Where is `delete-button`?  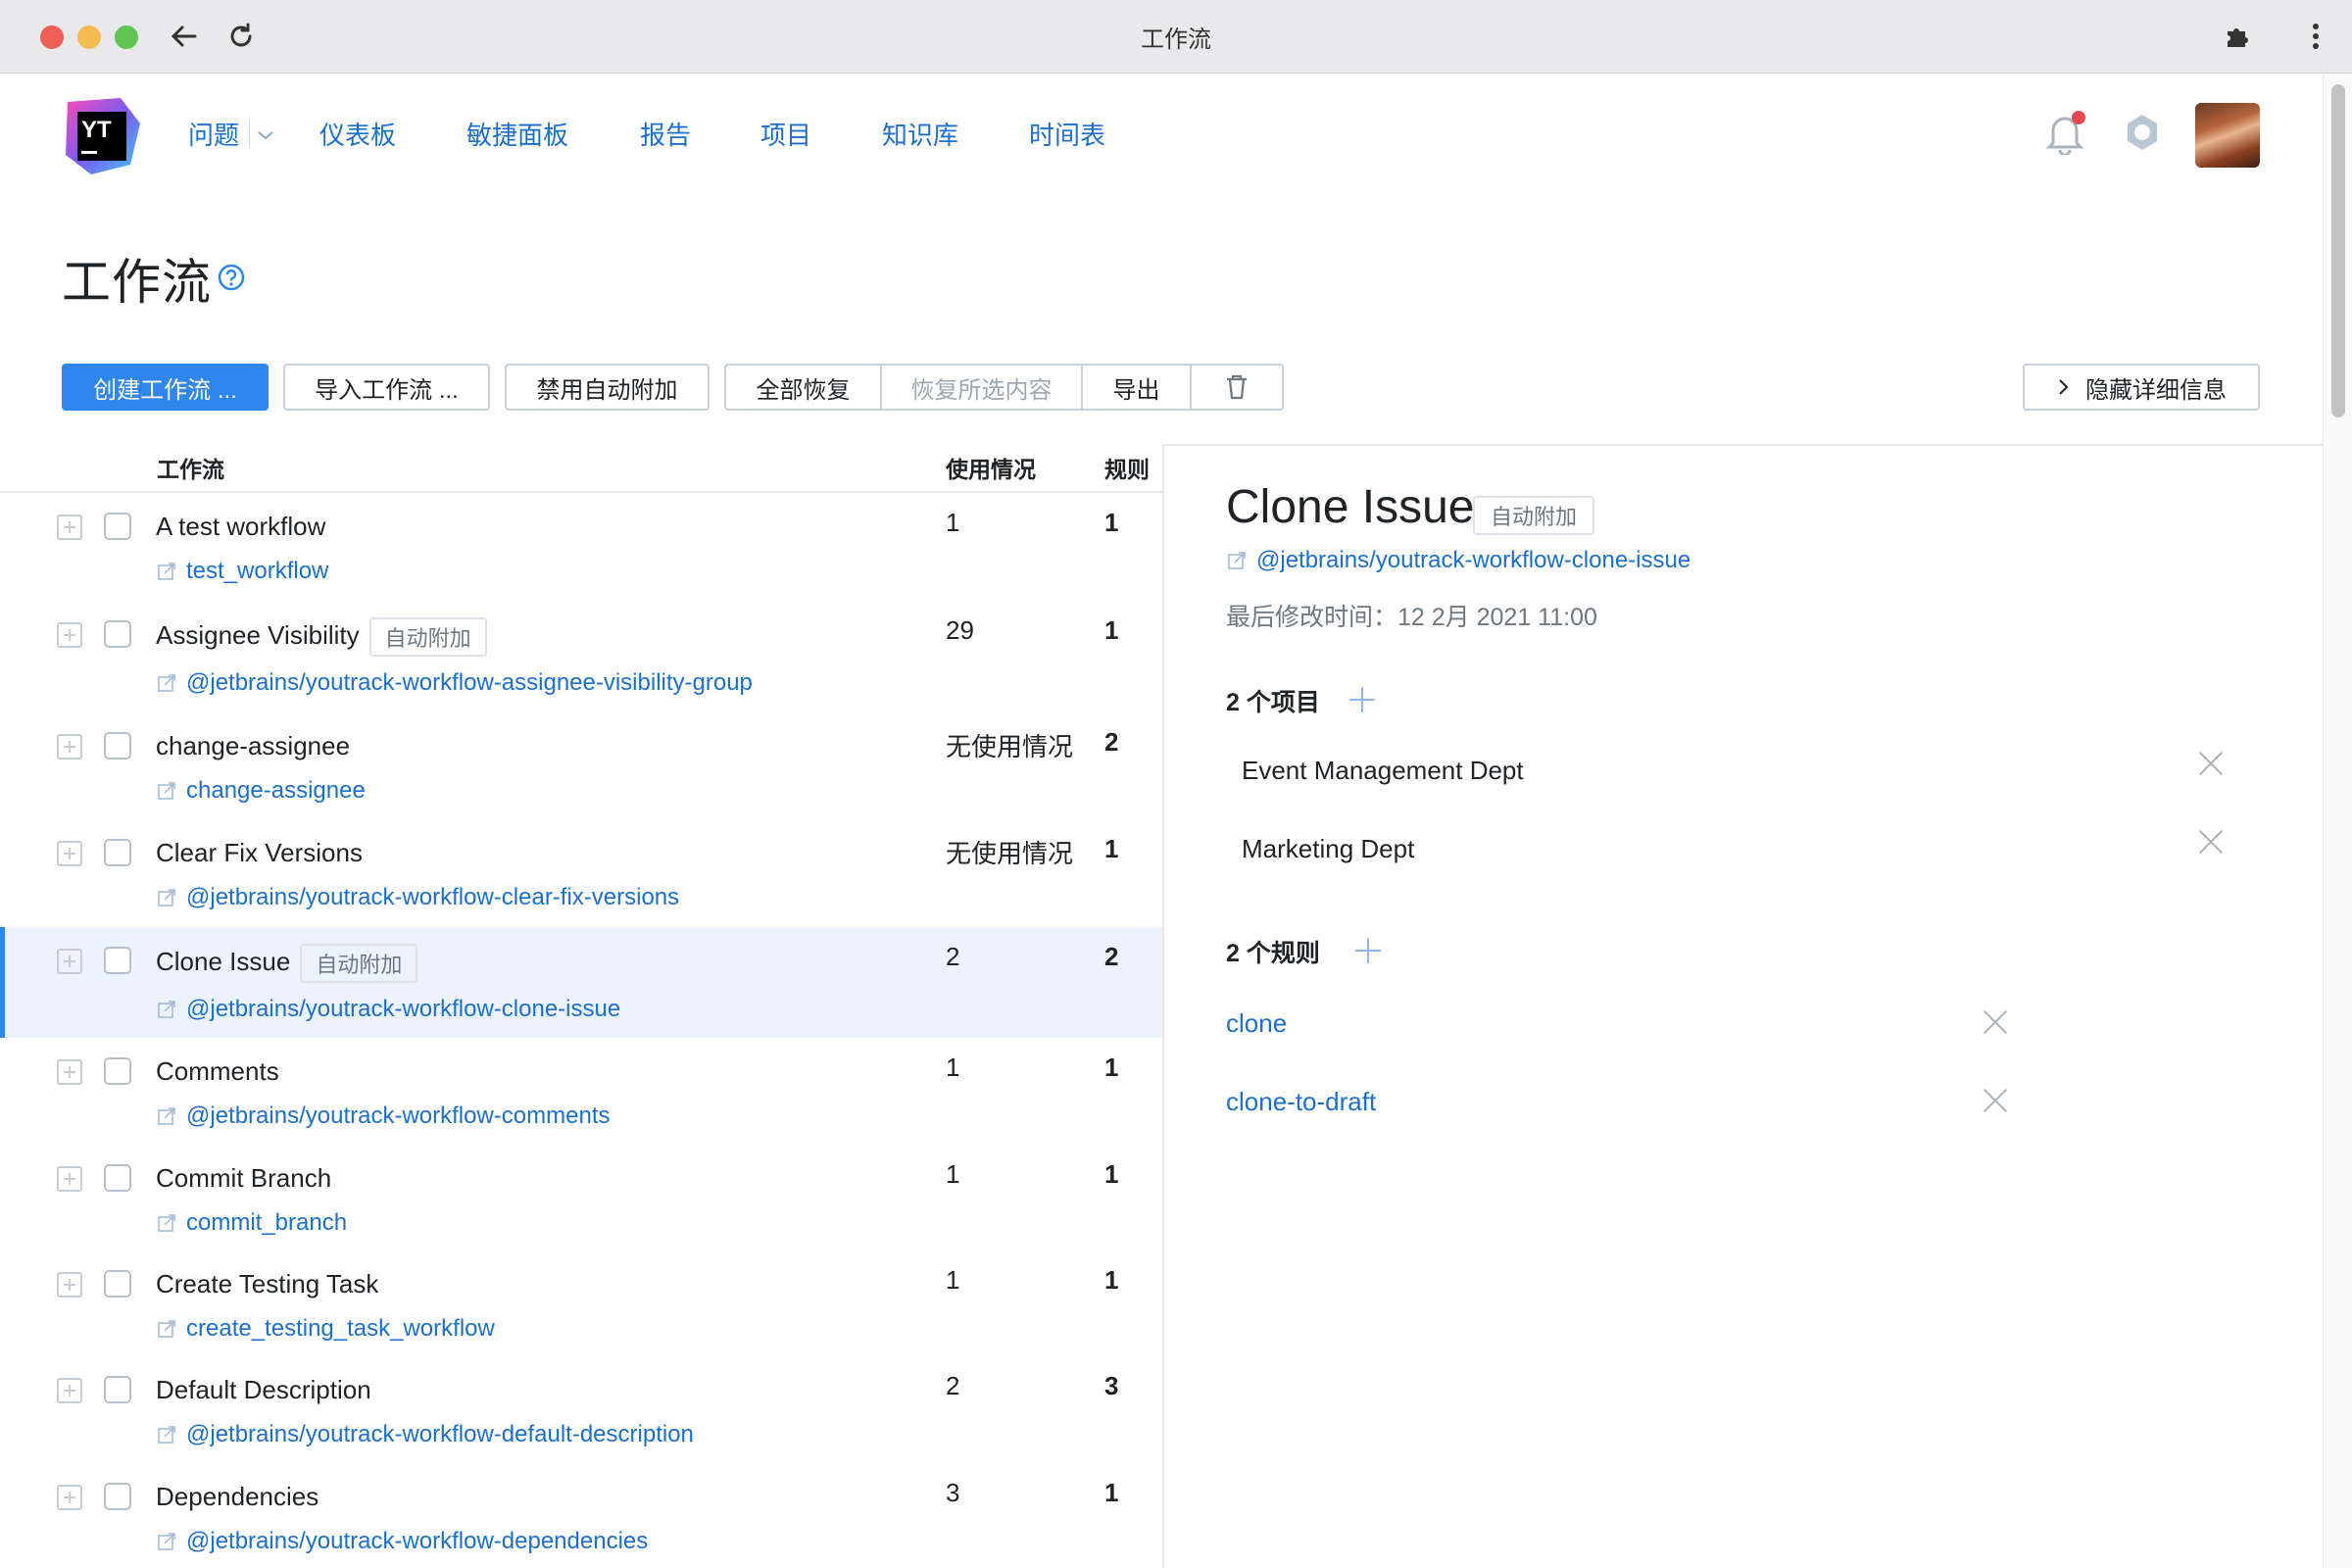
delete-button is located at coordinates (1237, 387).